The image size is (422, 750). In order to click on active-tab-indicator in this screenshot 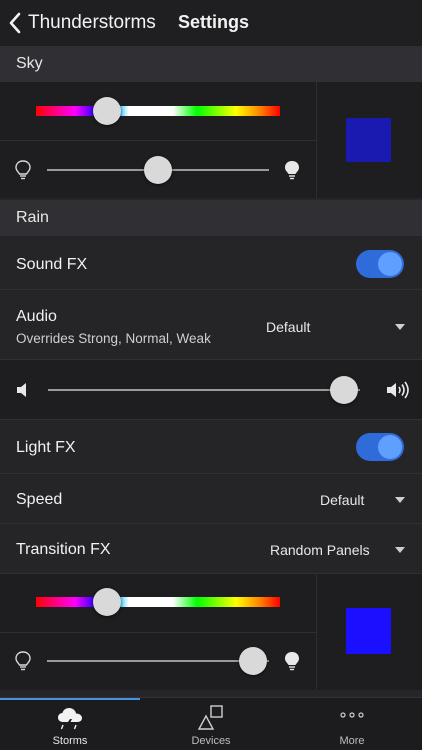, I will do `click(70, 699)`.